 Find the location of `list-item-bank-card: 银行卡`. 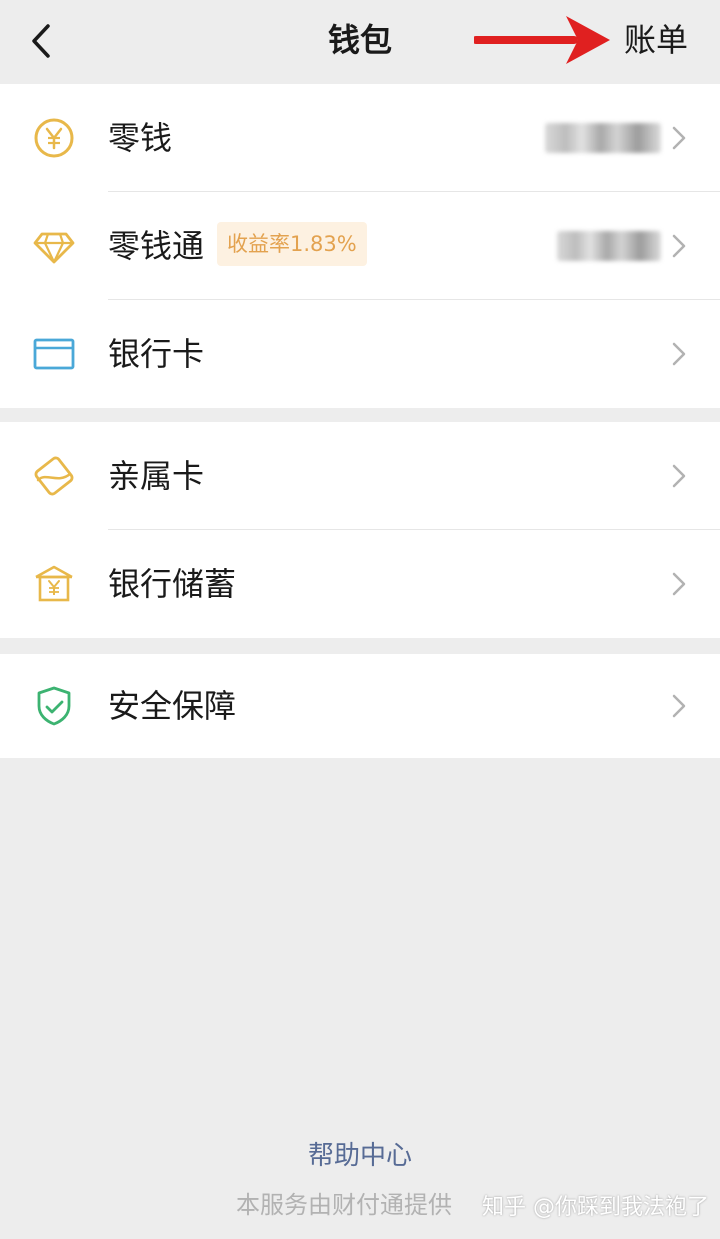

list-item-bank-card: 银行卡 is located at coordinates (360, 354).